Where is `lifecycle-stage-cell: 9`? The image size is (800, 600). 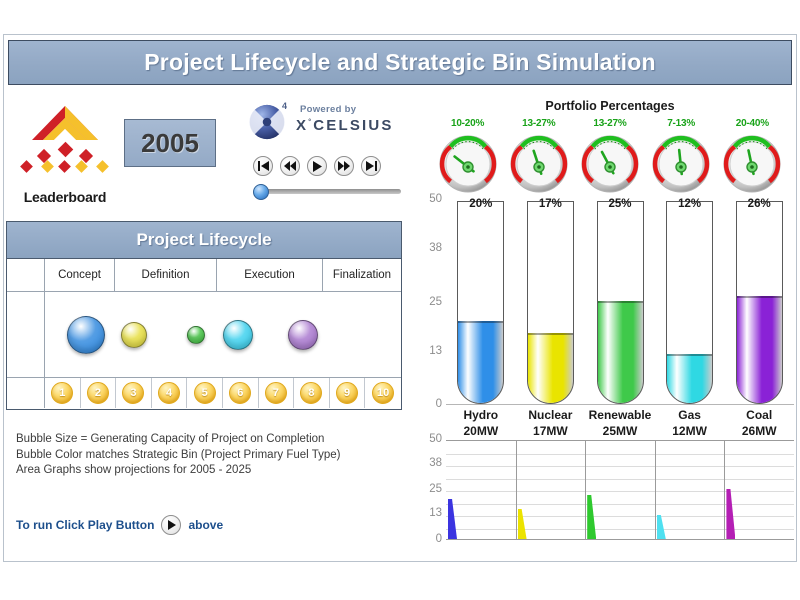 lifecycle-stage-cell: 9 is located at coordinates (348, 393).